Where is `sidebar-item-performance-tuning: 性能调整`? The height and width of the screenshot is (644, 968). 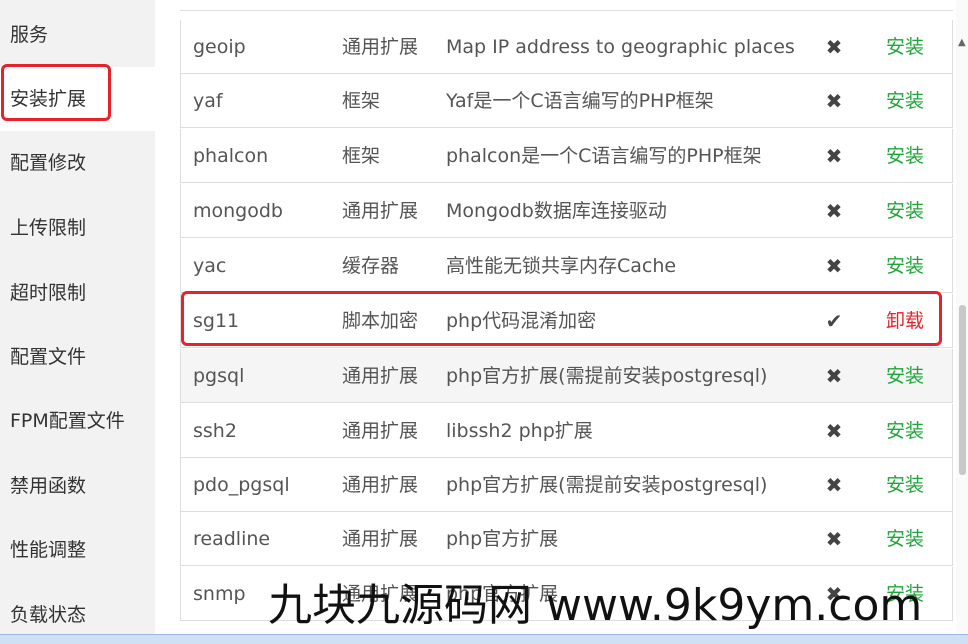 sidebar-item-performance-tuning: 性能调整 is located at coordinates (77, 550).